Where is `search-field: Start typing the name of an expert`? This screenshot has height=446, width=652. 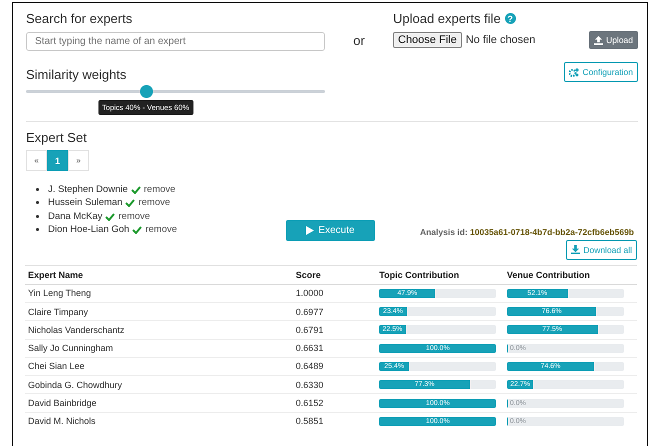 search-field: Start typing the name of an expert is located at coordinates (175, 41).